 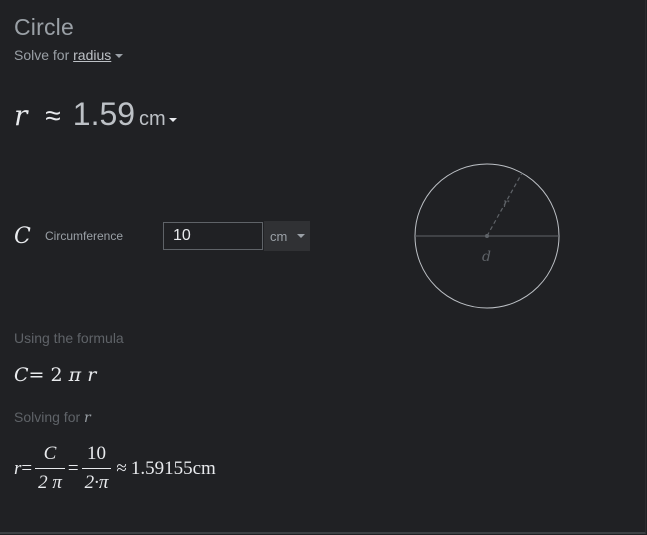 I want to click on solve-for-dropdown: radius, so click(x=92, y=55).